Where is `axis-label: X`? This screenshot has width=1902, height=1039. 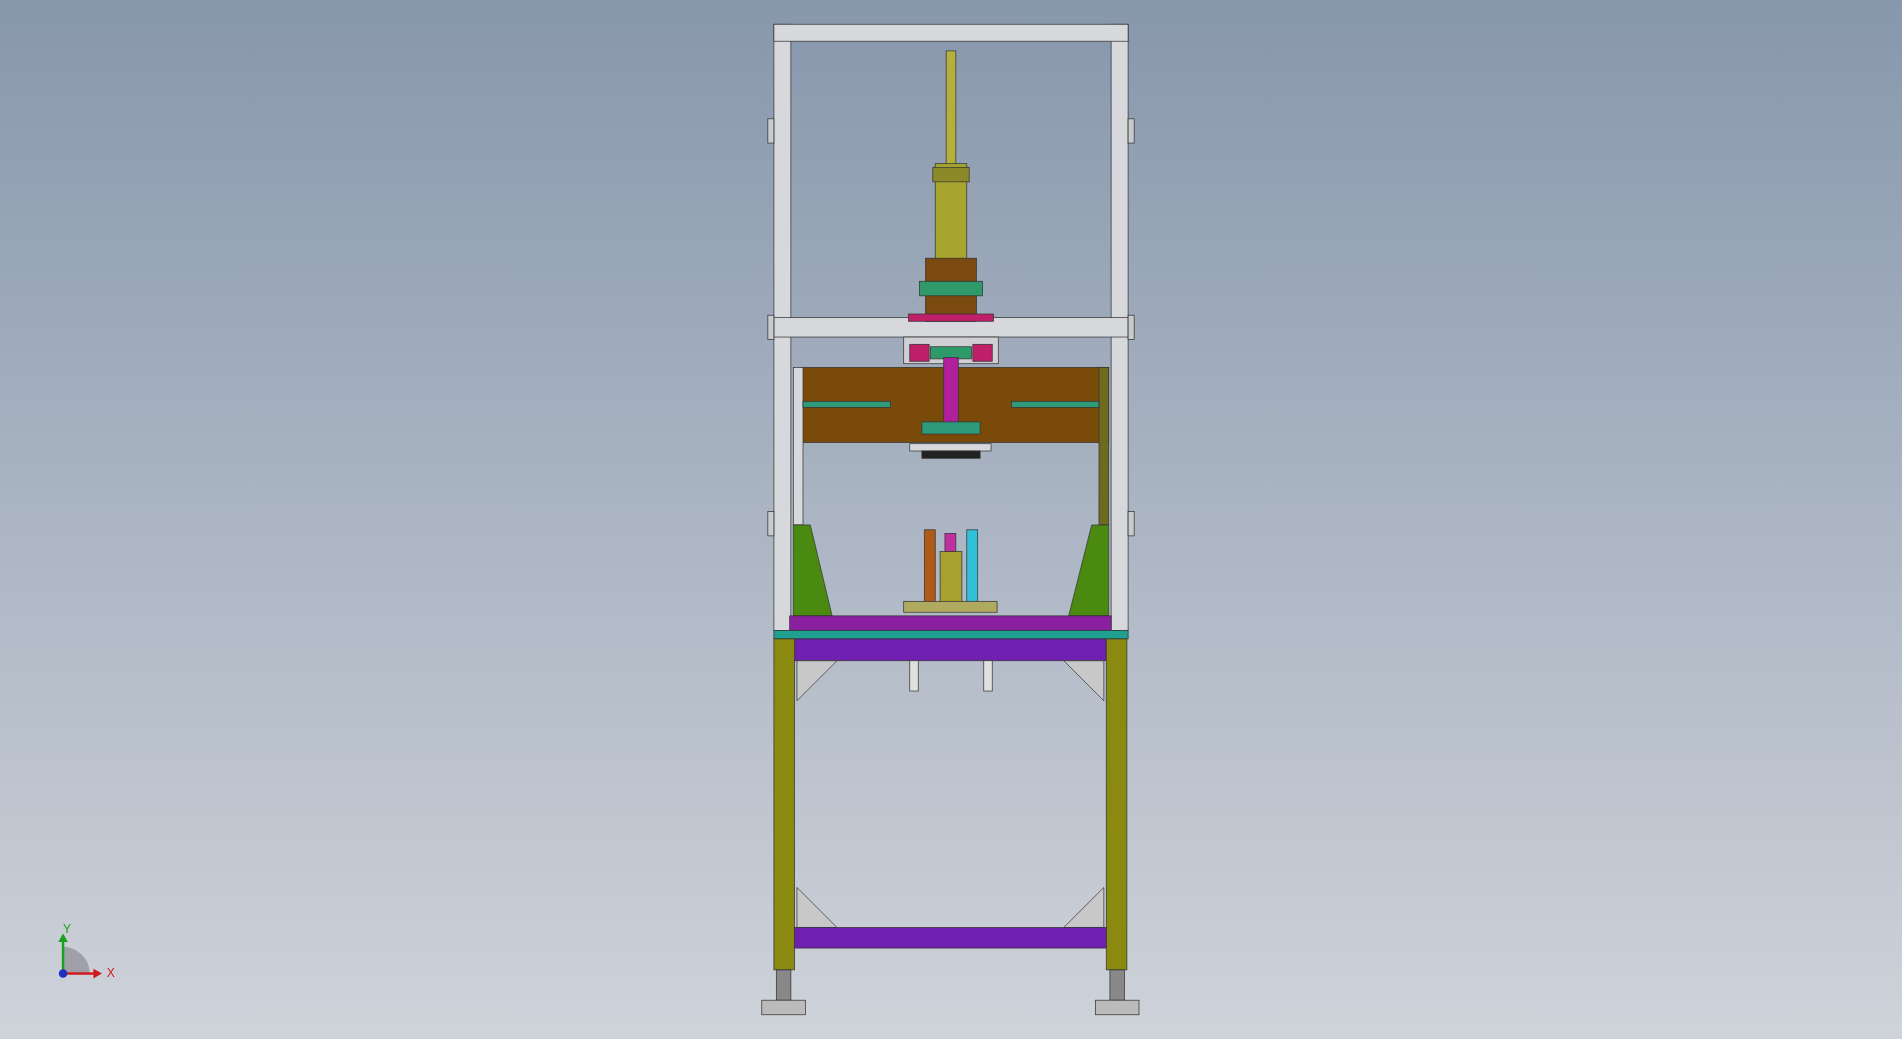 axis-label: X is located at coordinates (110, 972).